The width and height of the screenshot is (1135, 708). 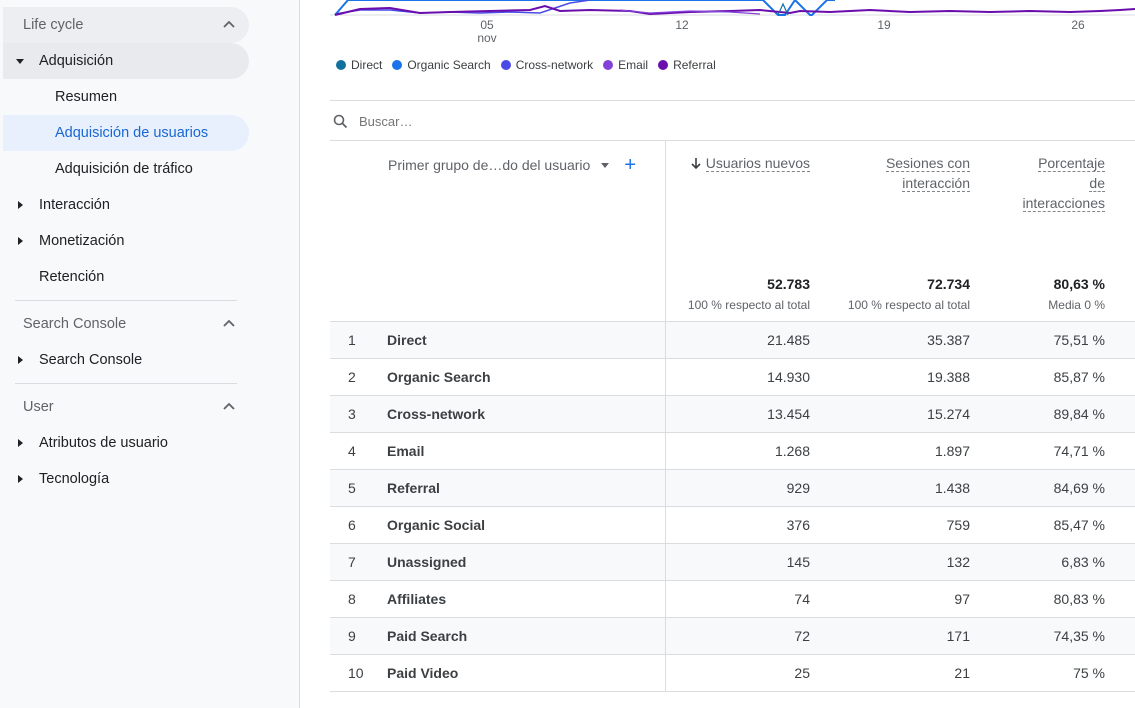 I want to click on row-usuarios-nuevos: 929, so click(x=798, y=488).